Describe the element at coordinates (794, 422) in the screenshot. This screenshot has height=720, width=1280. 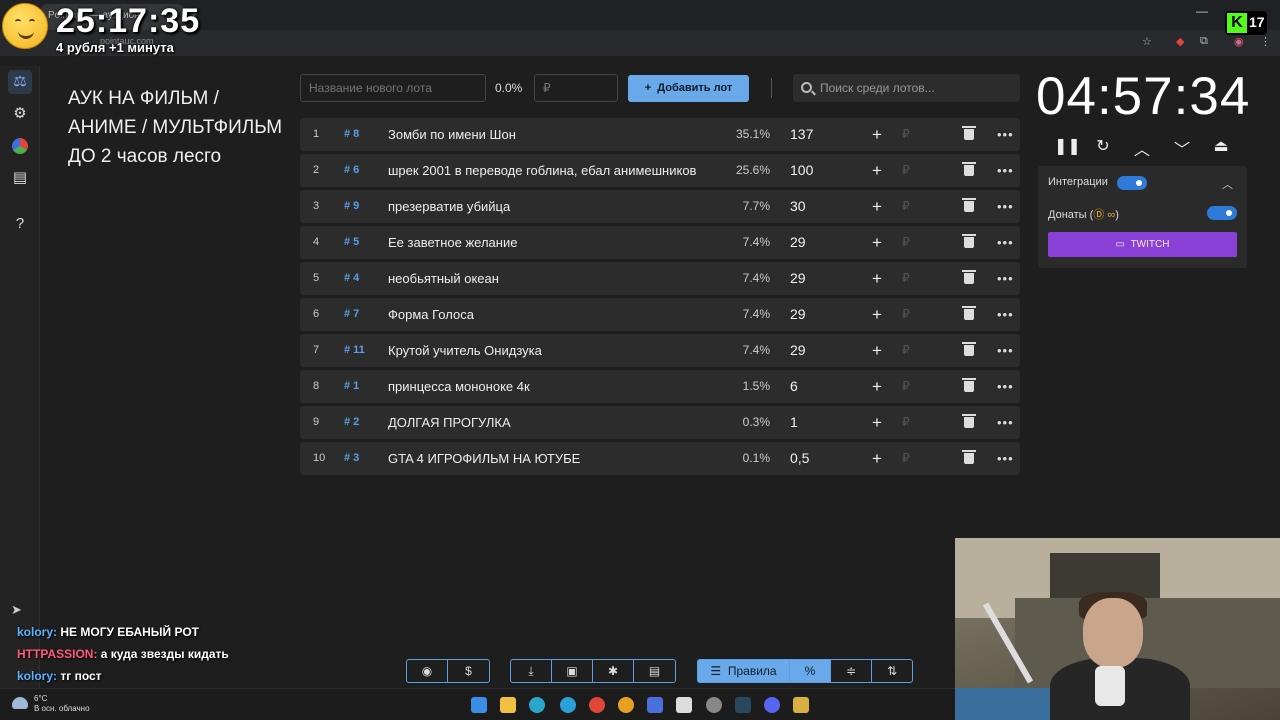
I see `lot-amount: 1` at that location.